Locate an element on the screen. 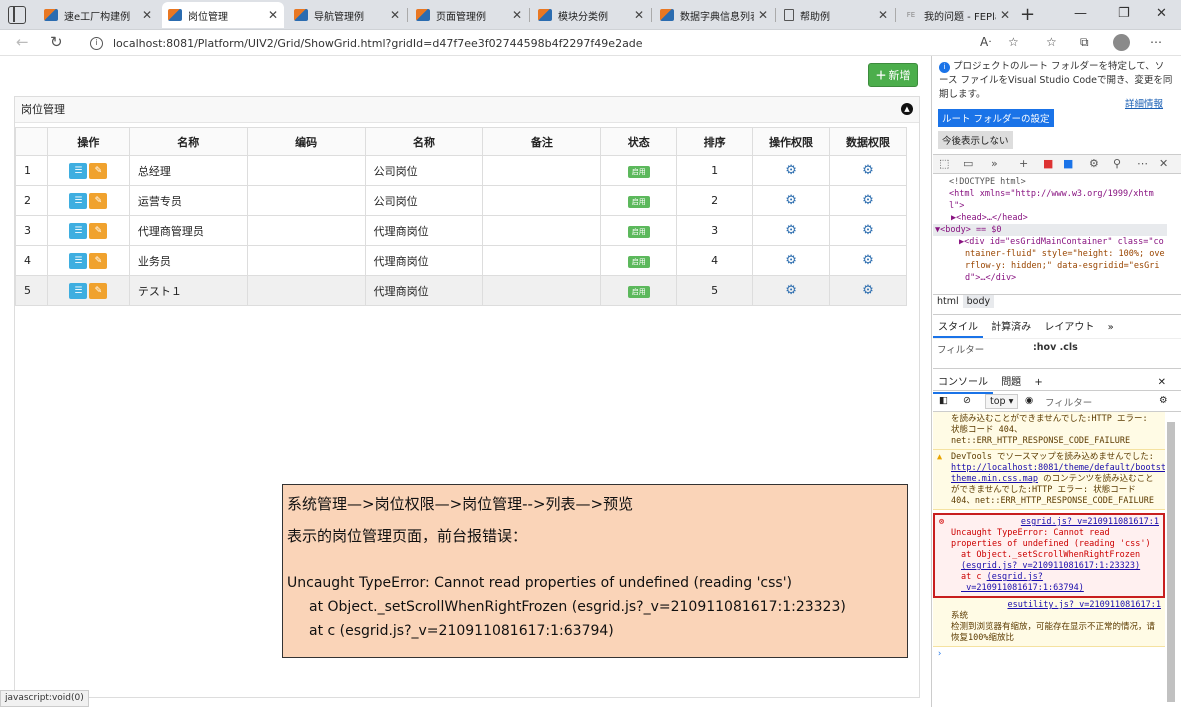 Image resolution: width=1181 pixels, height=707 pixels. console-prompt: › is located at coordinates (1049, 654).